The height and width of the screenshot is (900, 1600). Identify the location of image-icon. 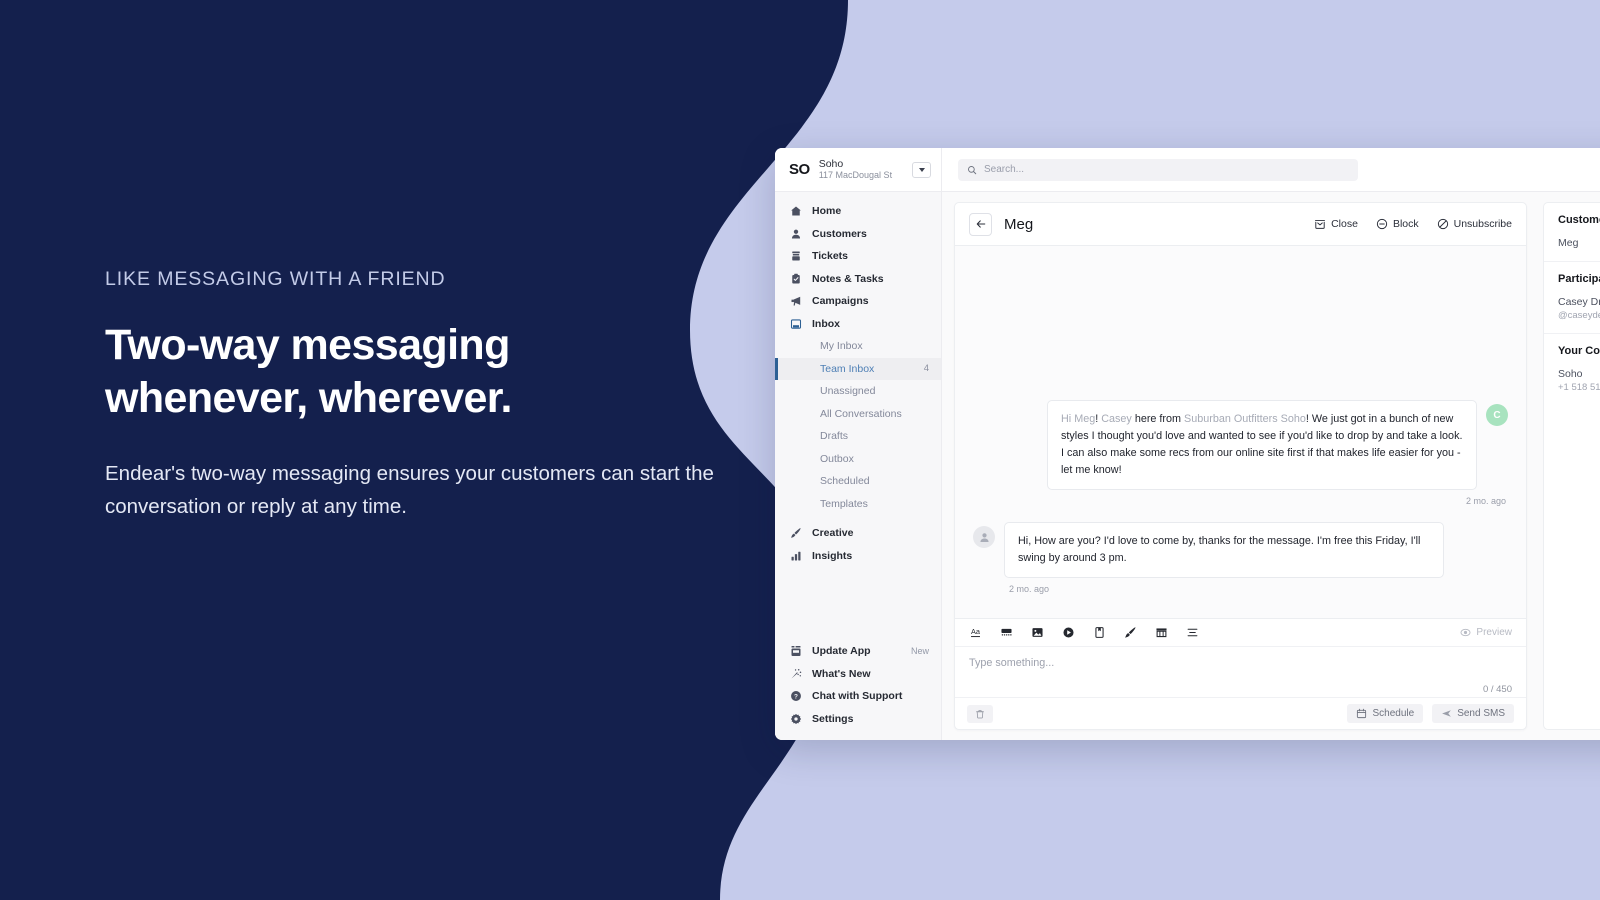
(1037, 632).